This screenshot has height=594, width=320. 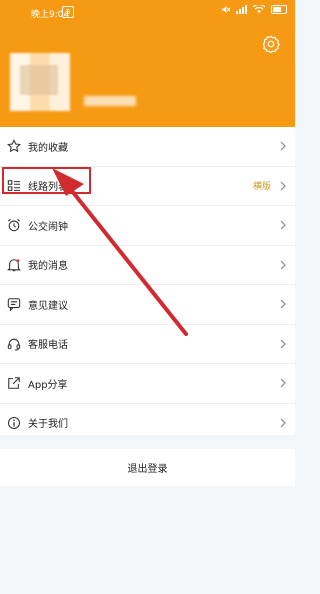 I want to click on menu-item-label: 关于我们, so click(x=48, y=425).